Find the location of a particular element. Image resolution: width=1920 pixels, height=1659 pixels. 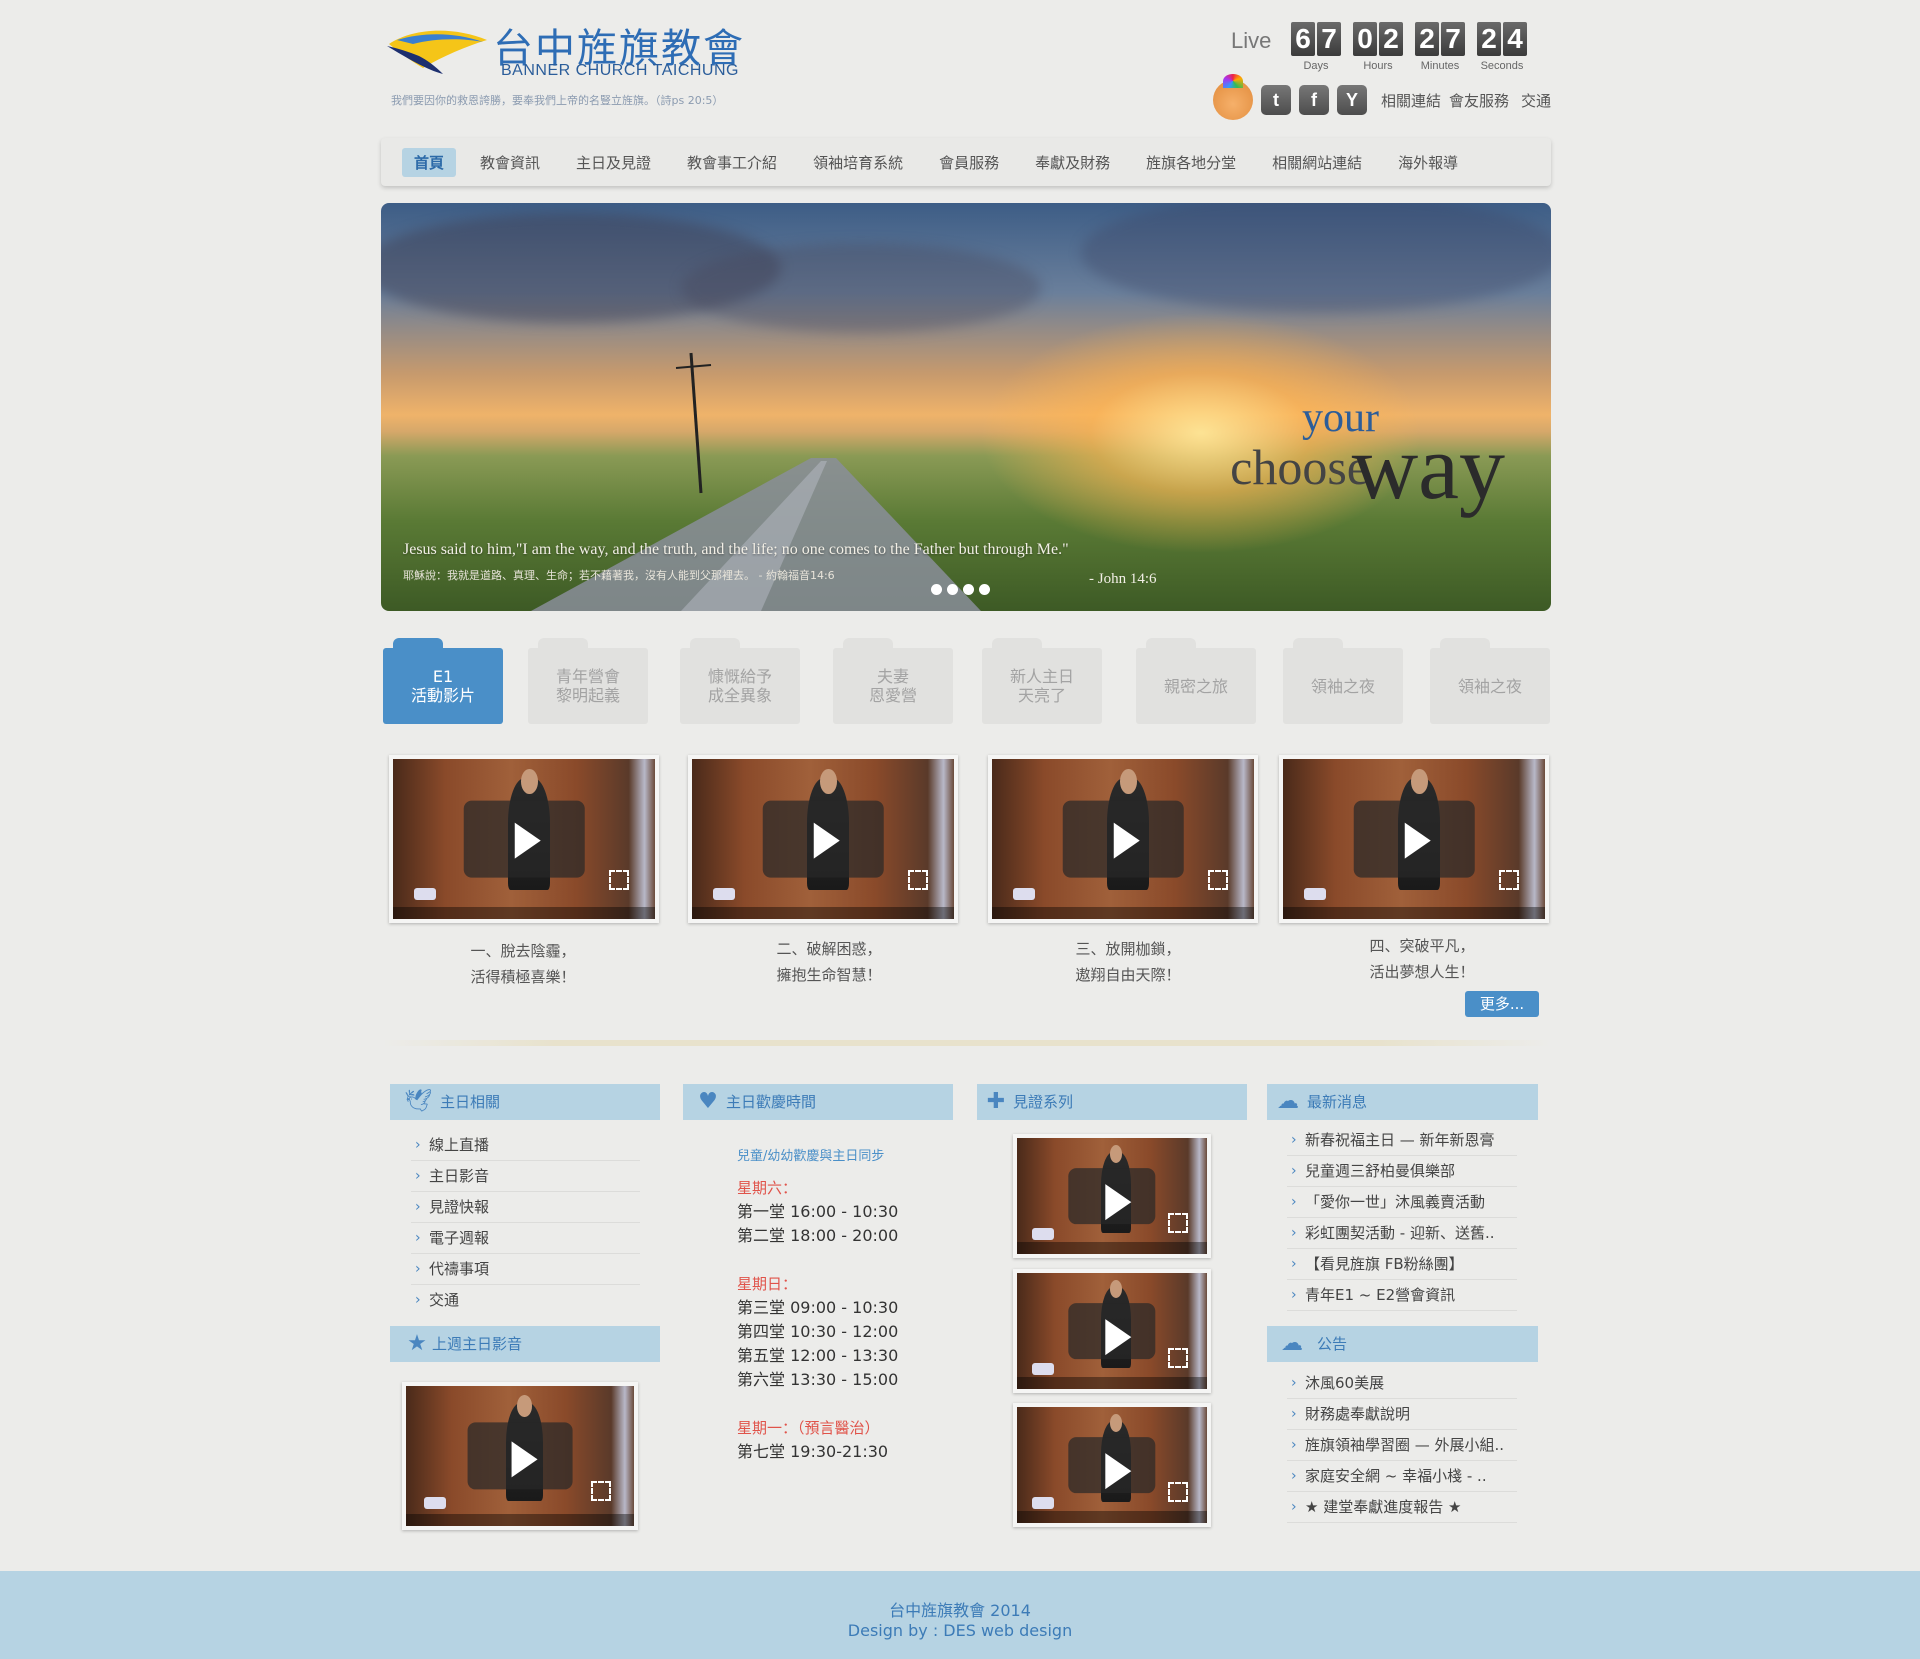

list-item: 「愛你一世」沐風義賣活動 is located at coordinates (1402, 1202).